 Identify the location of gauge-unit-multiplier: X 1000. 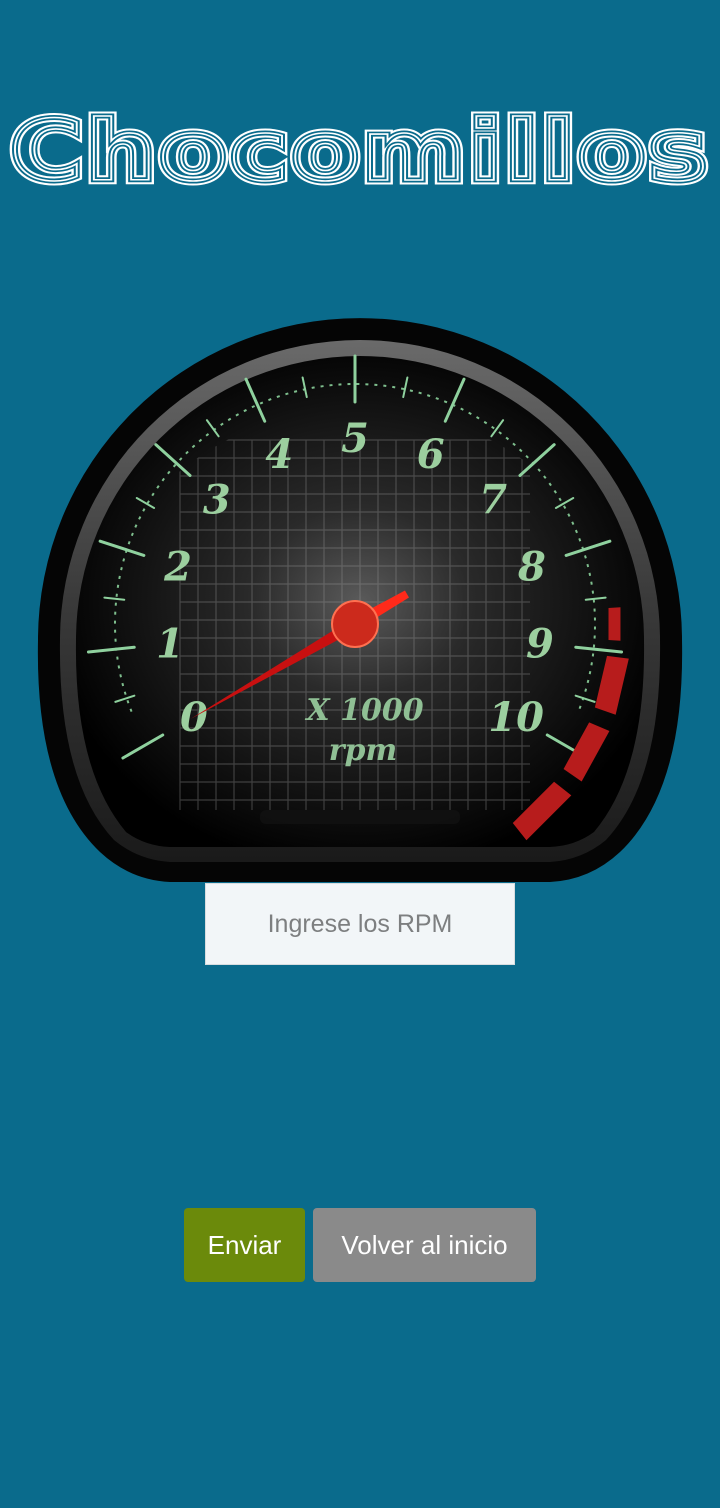
(363, 710).